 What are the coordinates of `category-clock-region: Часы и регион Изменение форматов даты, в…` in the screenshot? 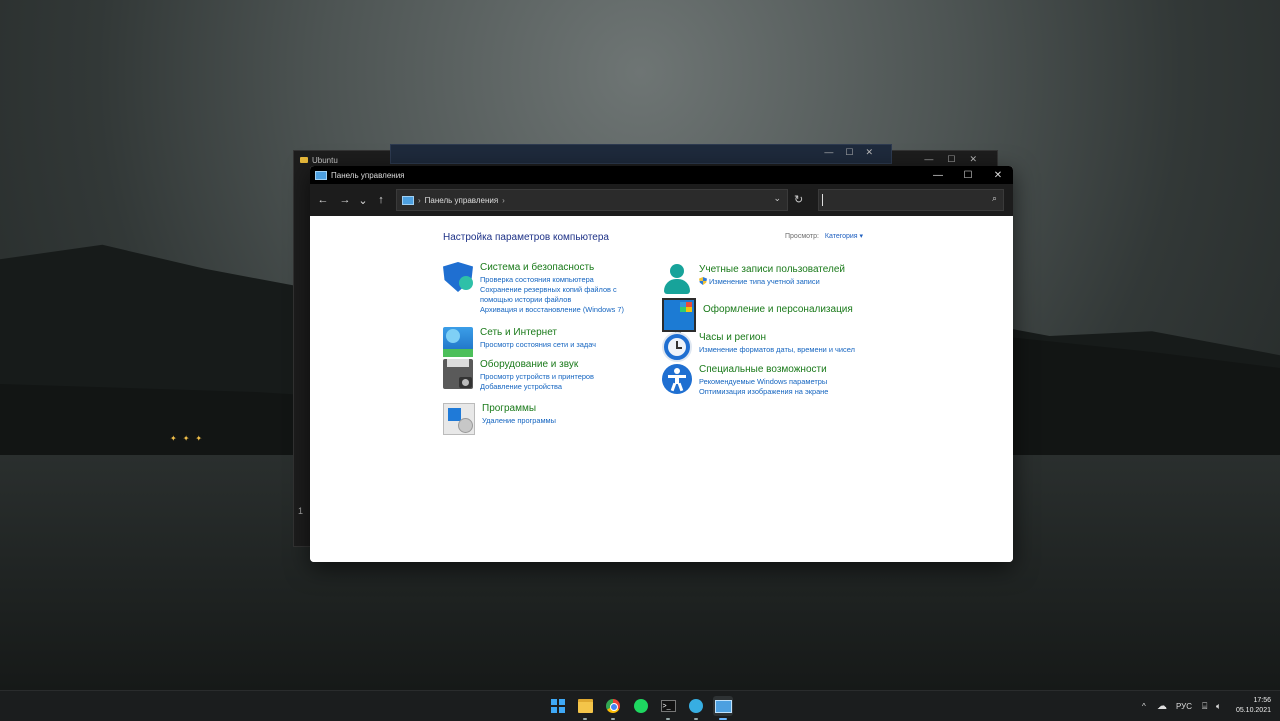 It's located at (758, 347).